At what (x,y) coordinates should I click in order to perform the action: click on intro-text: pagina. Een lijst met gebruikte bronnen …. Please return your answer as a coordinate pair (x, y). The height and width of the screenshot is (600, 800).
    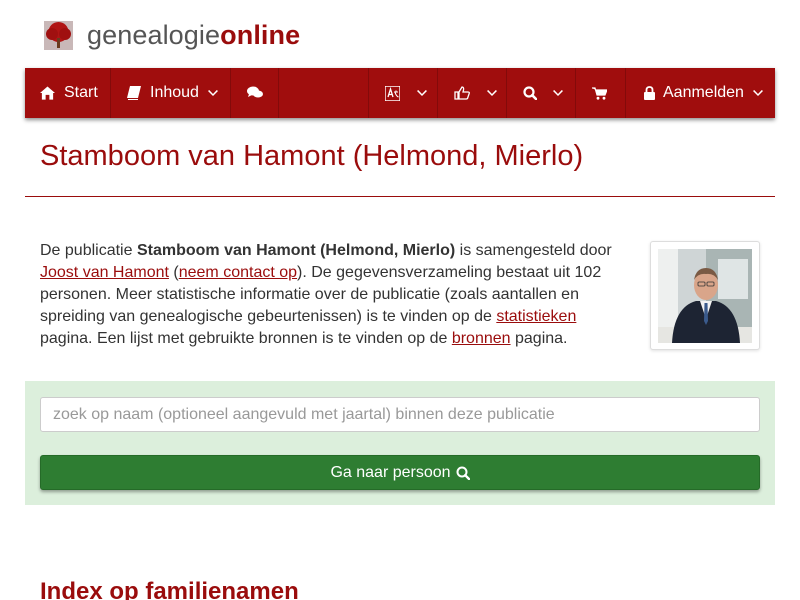
    Looking at the image, I should click on (246, 338).